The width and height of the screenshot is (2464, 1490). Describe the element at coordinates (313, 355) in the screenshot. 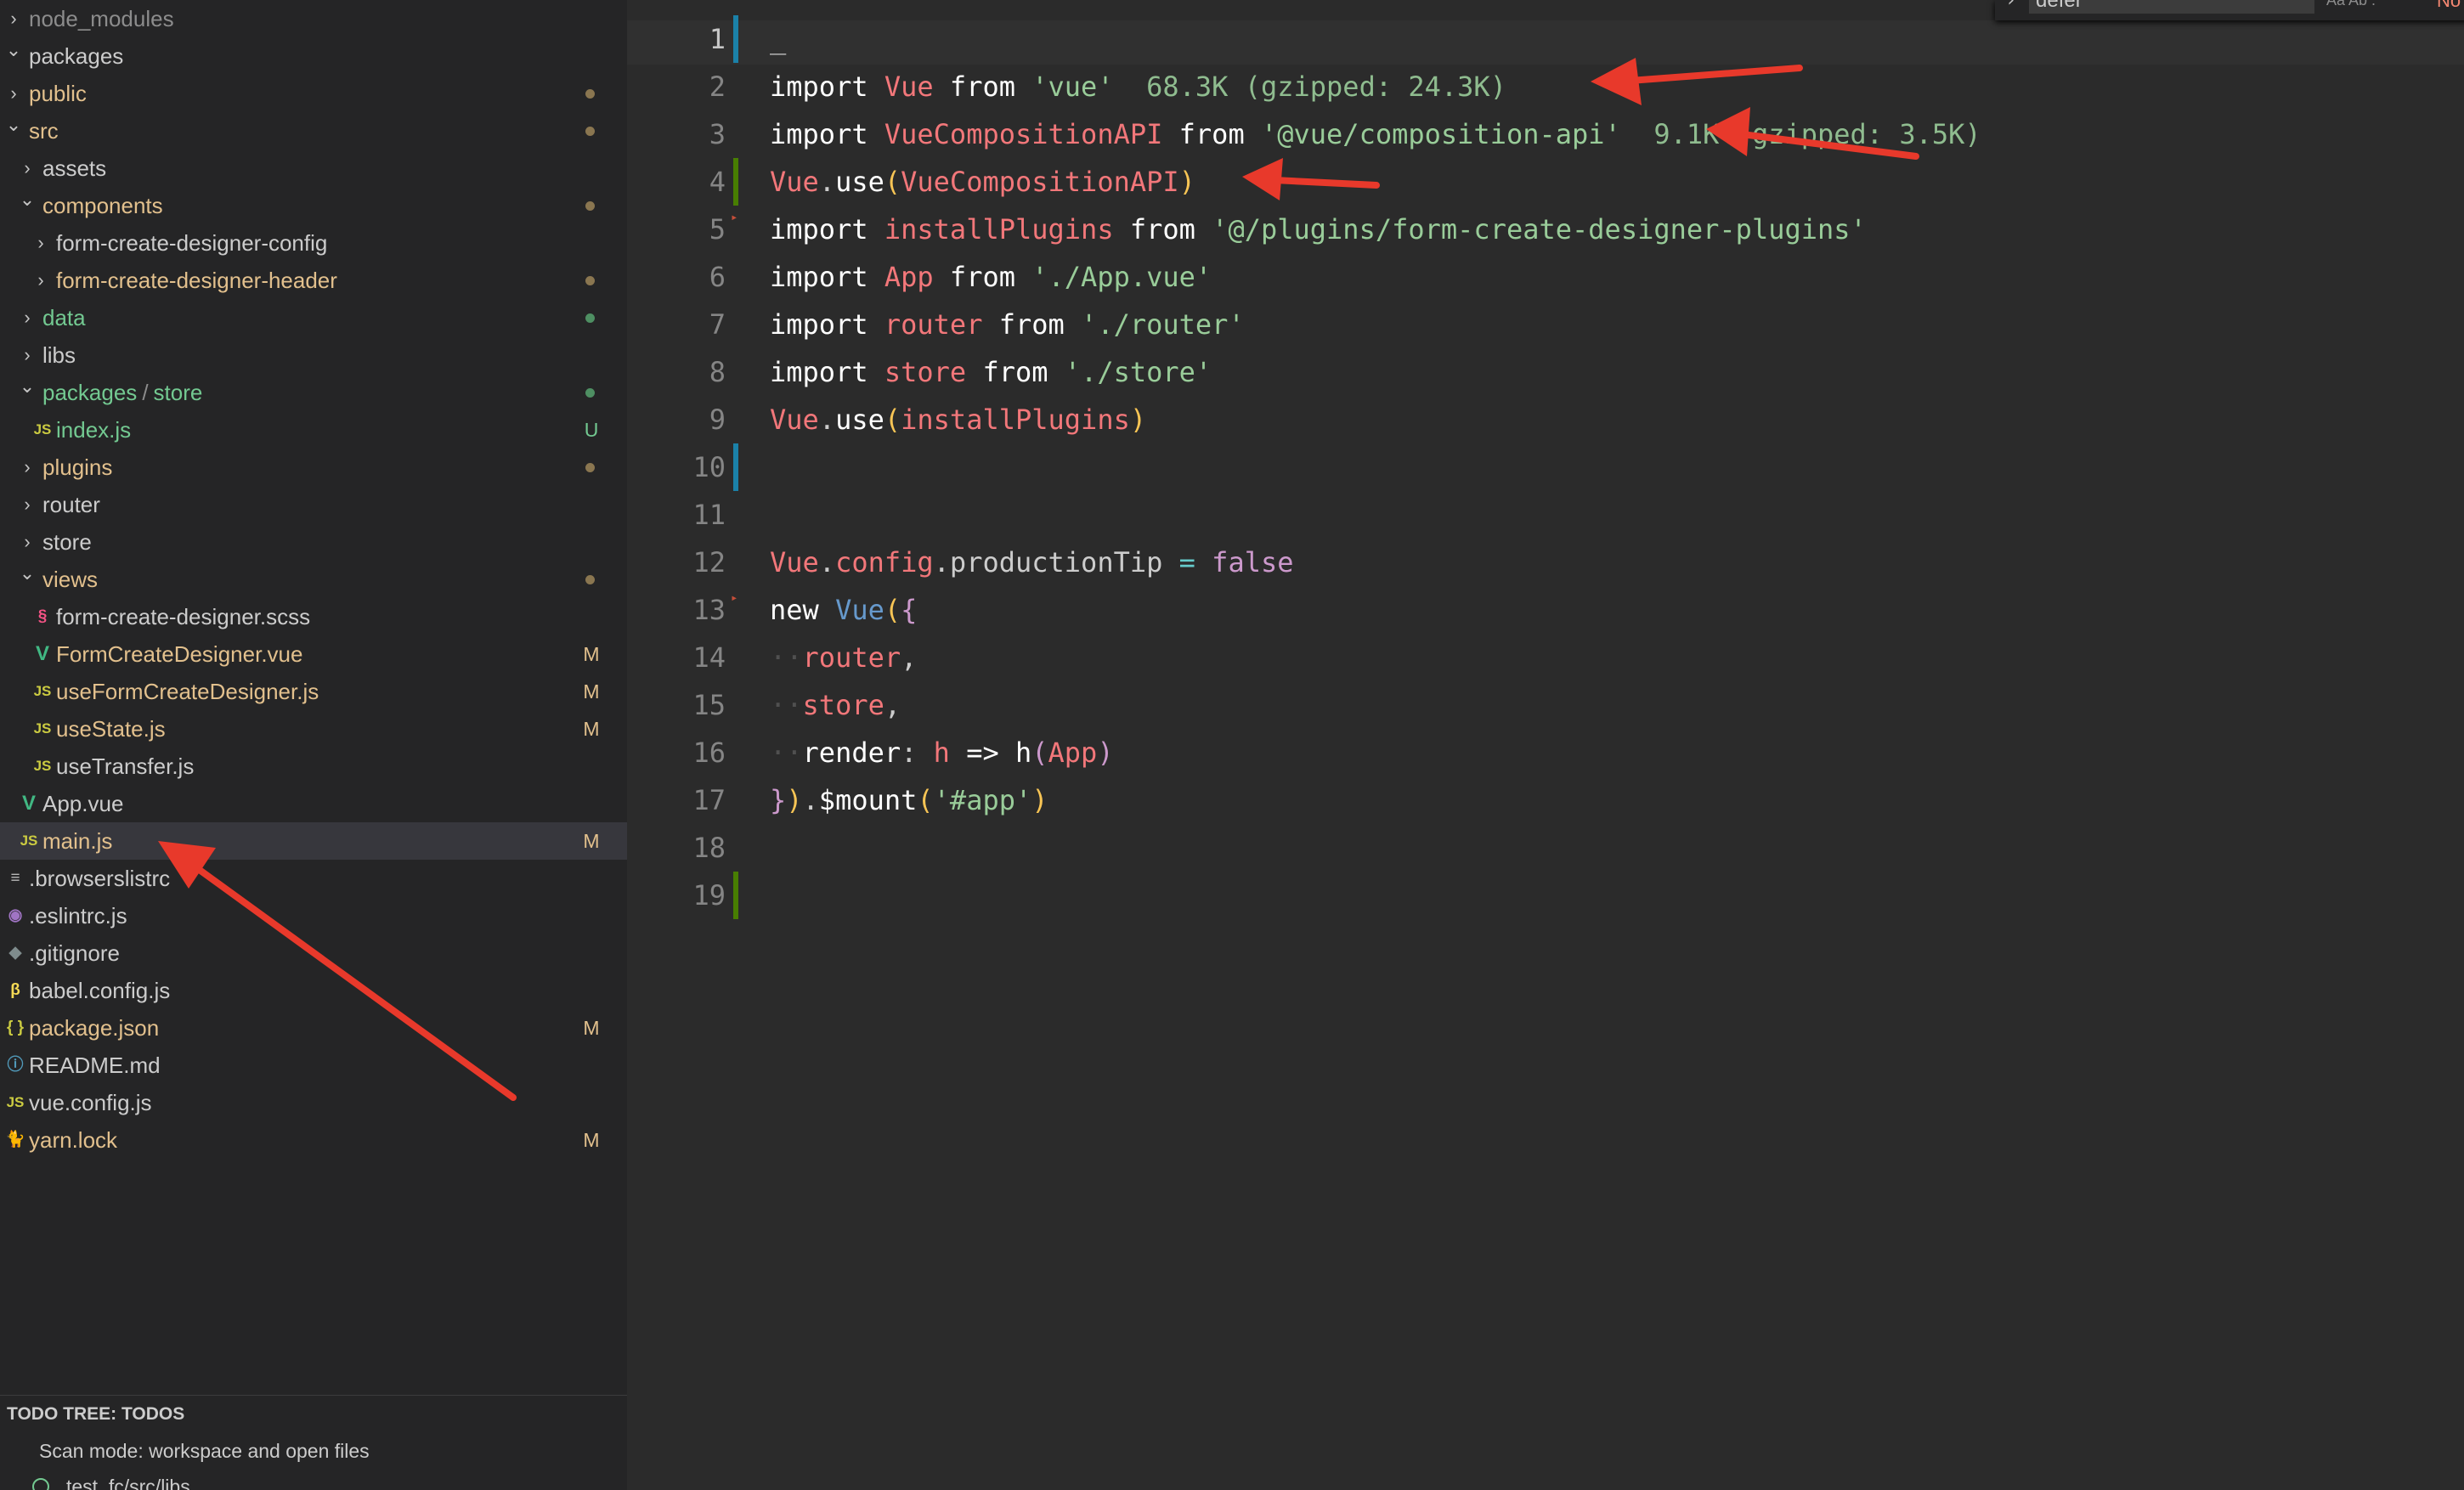

I see `folder-item: ›libs` at that location.